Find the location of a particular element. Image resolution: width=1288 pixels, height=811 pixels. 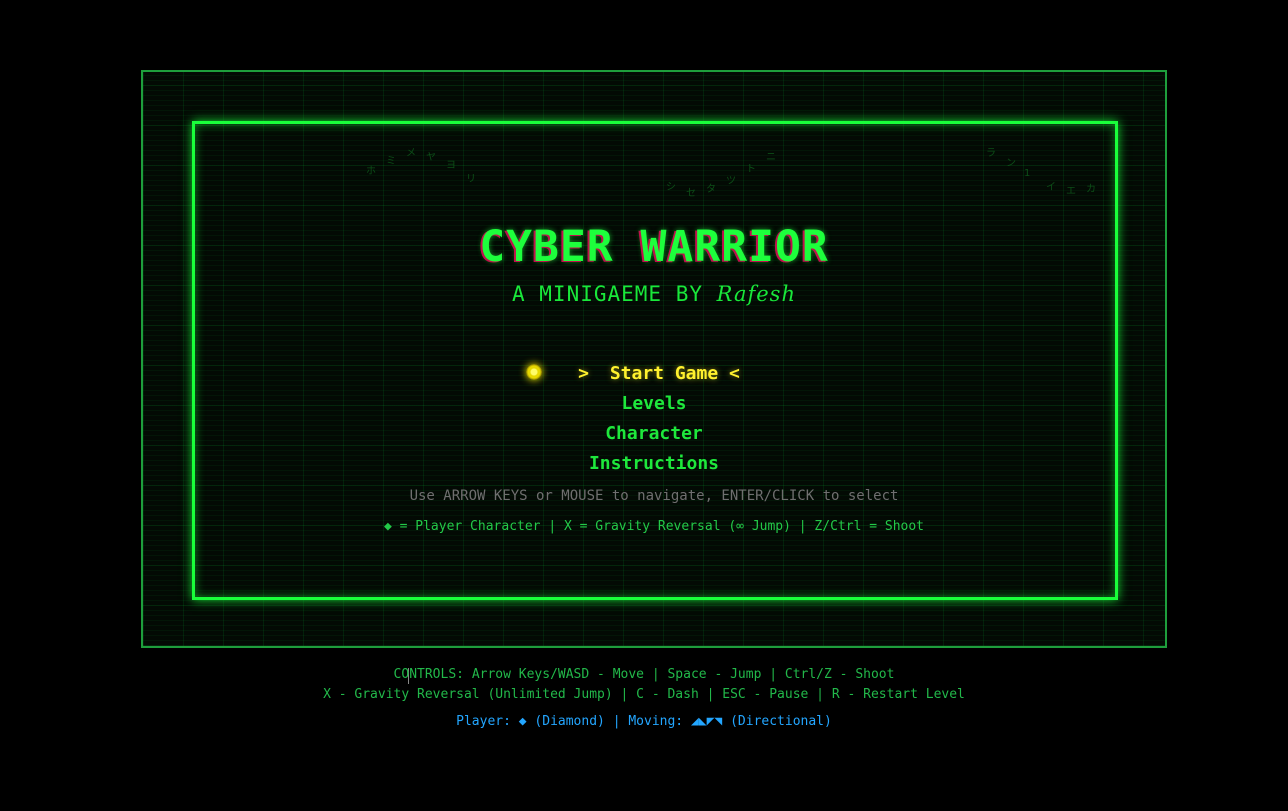

menu-item-instructions: Instructions is located at coordinates (654, 463).